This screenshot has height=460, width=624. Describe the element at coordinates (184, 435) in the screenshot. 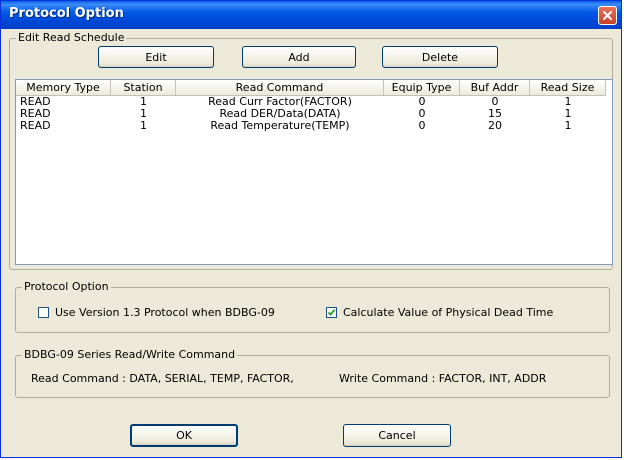

I see `ok-button: OK` at that location.